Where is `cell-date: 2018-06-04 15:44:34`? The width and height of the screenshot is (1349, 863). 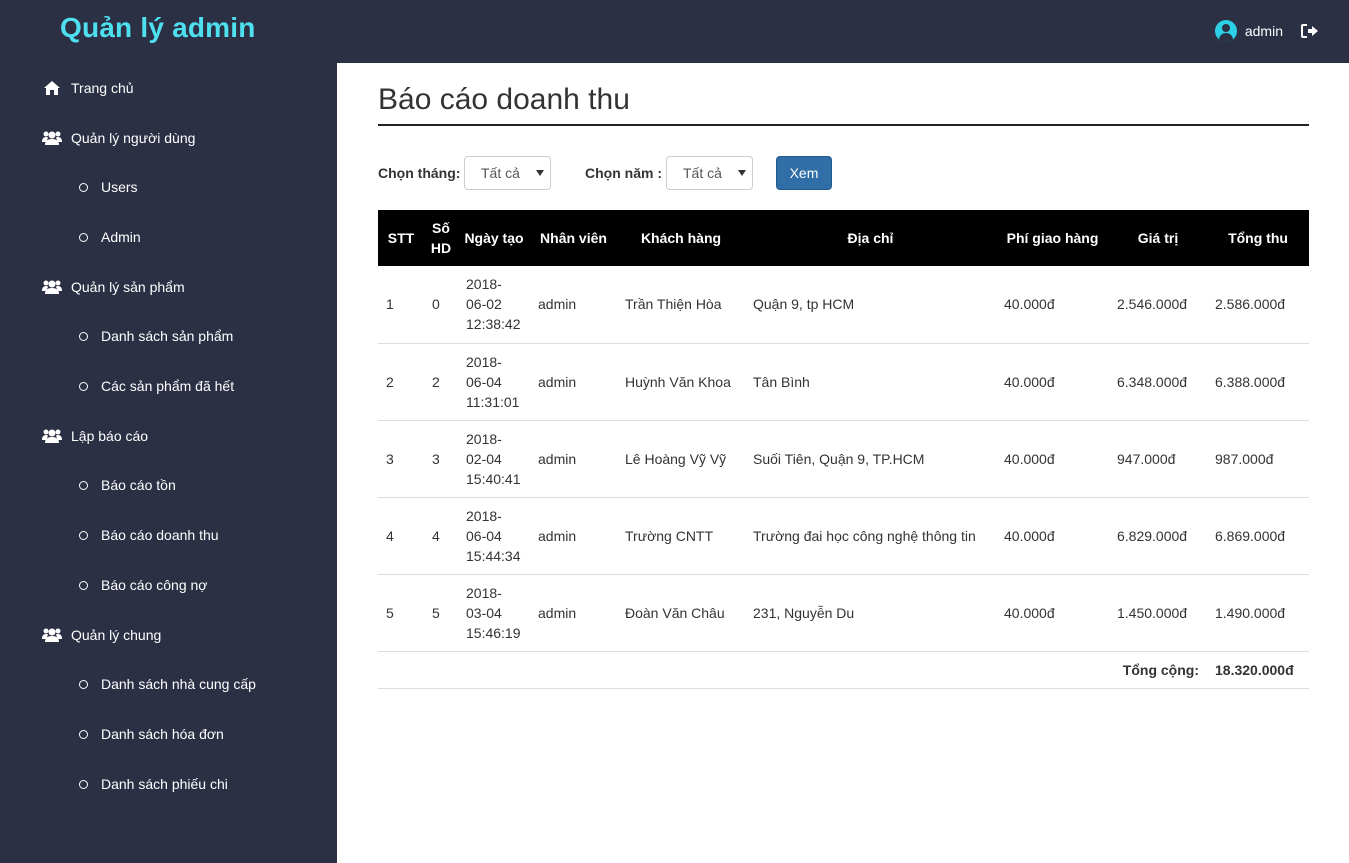
cell-date: 2018-06-04 15:44:34 is located at coordinates (494, 536).